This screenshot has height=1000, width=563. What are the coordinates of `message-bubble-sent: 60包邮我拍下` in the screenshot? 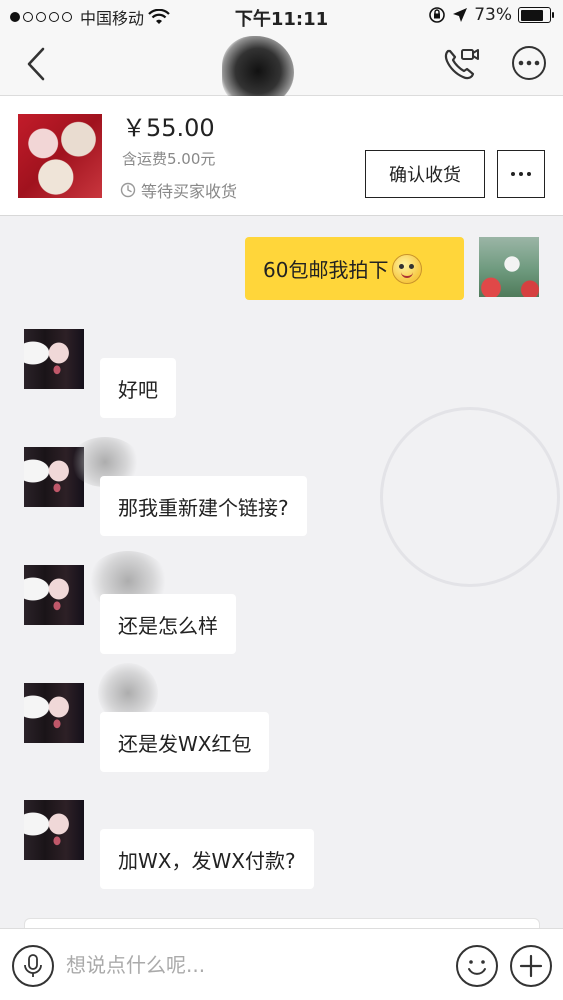 It's located at (354, 268).